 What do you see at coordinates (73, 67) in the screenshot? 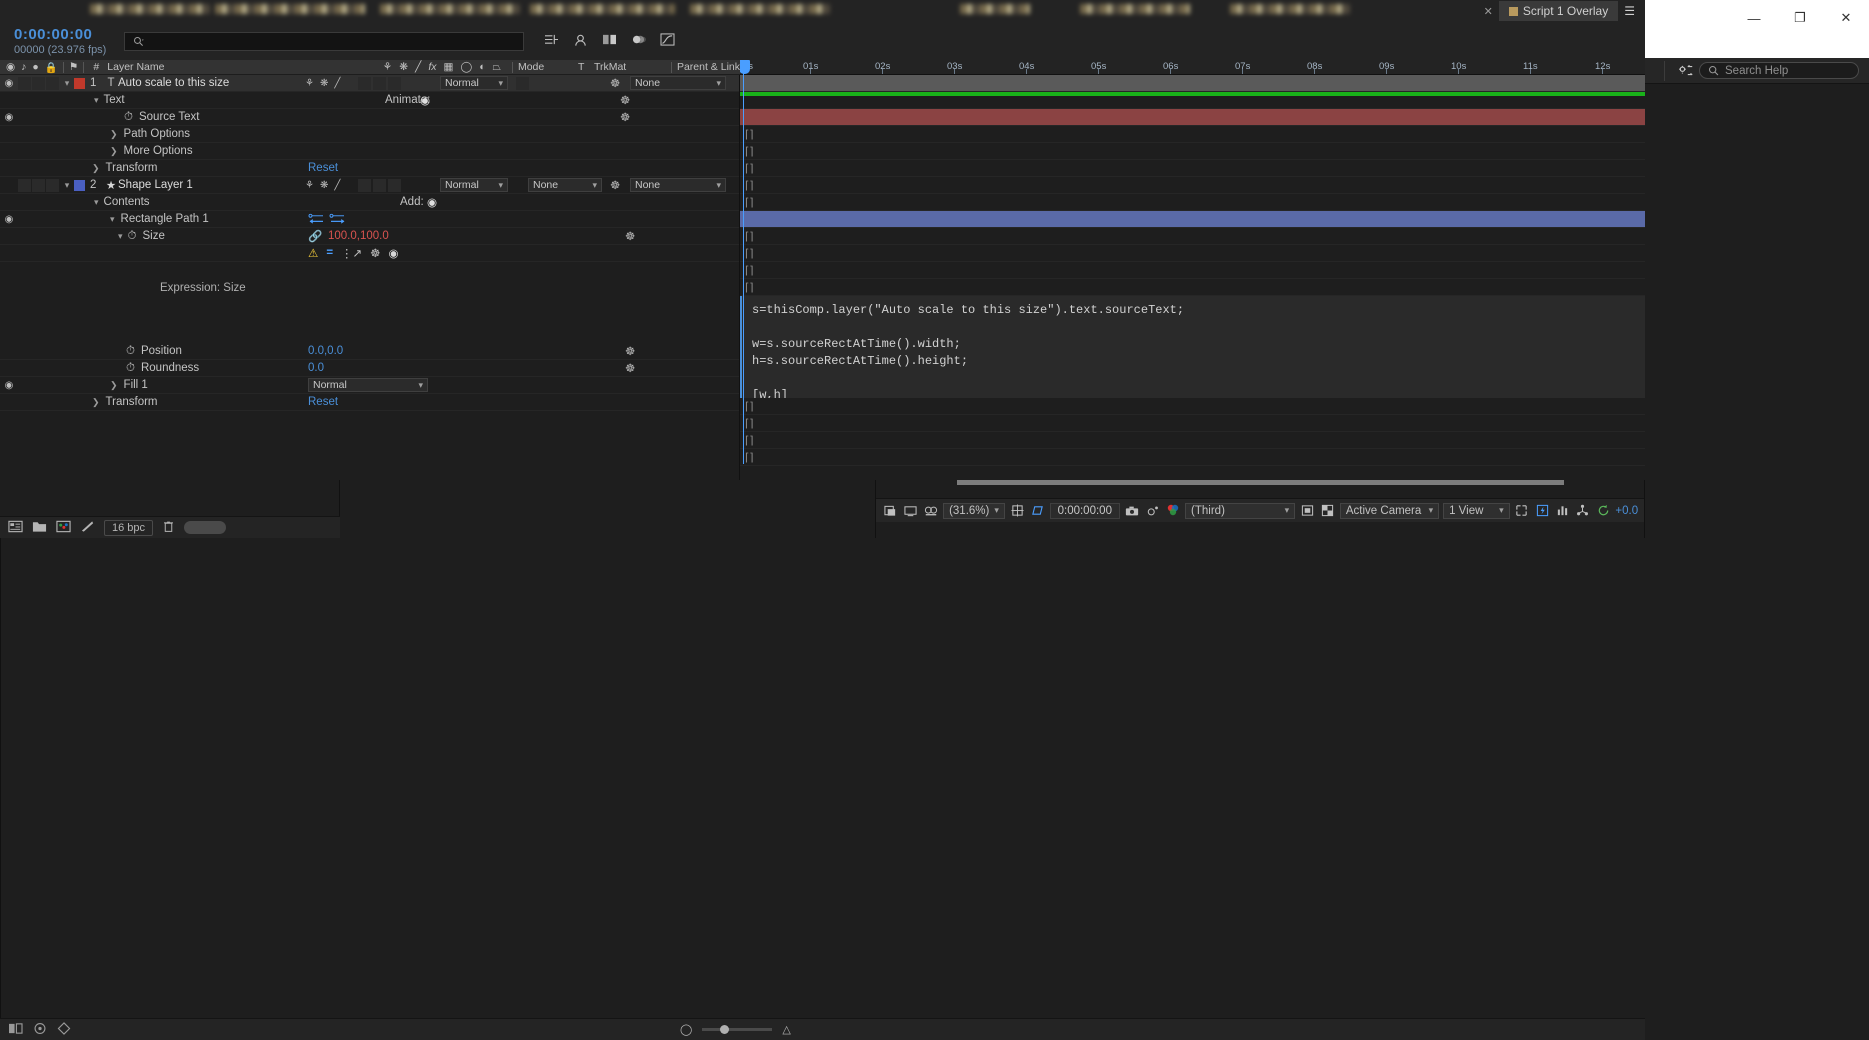
I see `label-column-header-icon: ⚑` at bounding box center [73, 67].